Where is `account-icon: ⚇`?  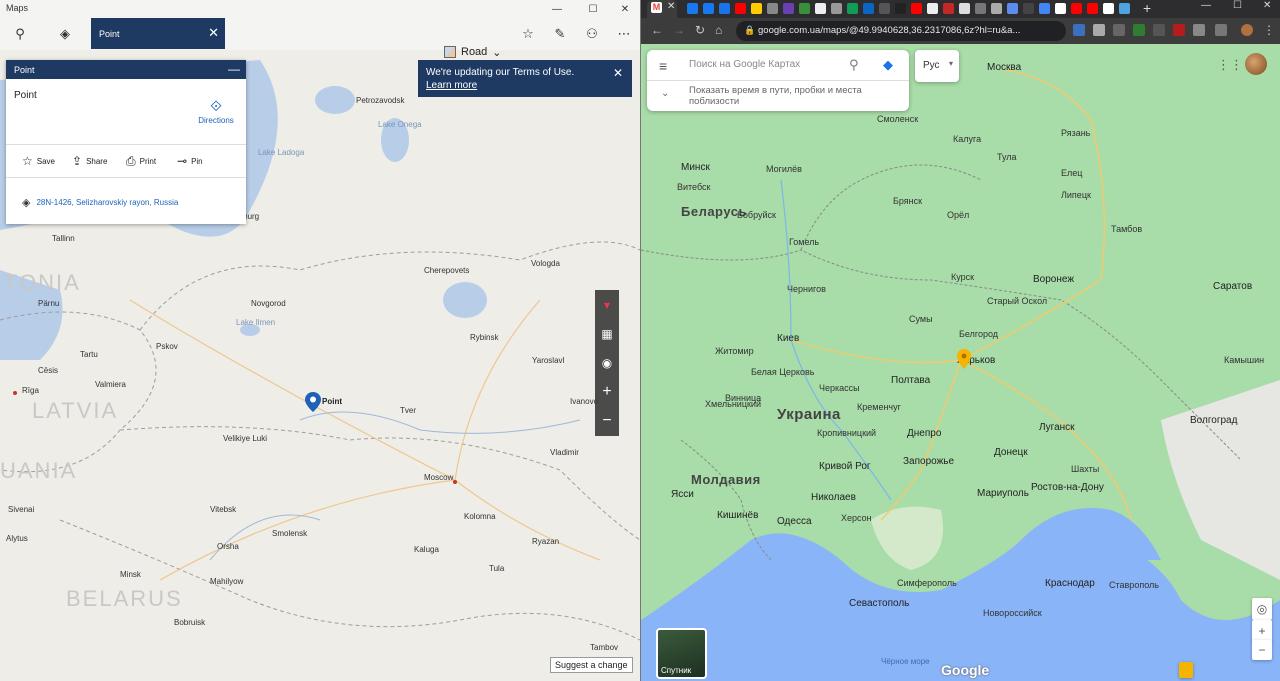
account-icon: ⚇ is located at coordinates (592, 34).